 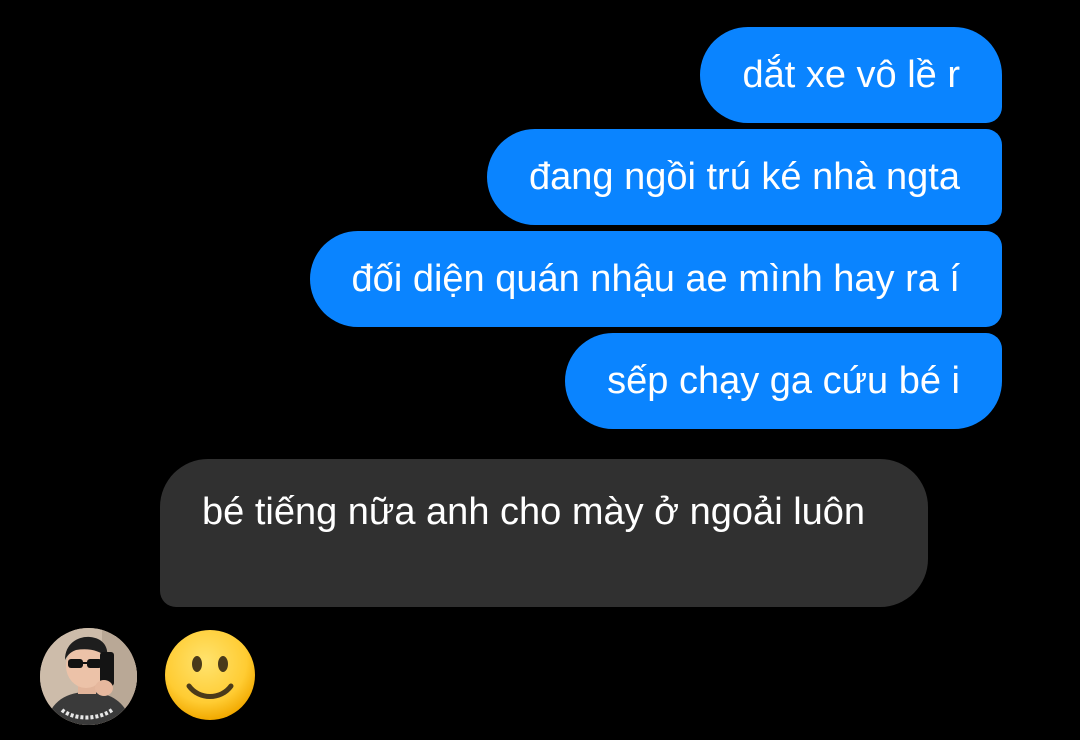 I want to click on sent-message-bubble: đang ngồi trú ké nhà ngta, so click(x=744, y=177).